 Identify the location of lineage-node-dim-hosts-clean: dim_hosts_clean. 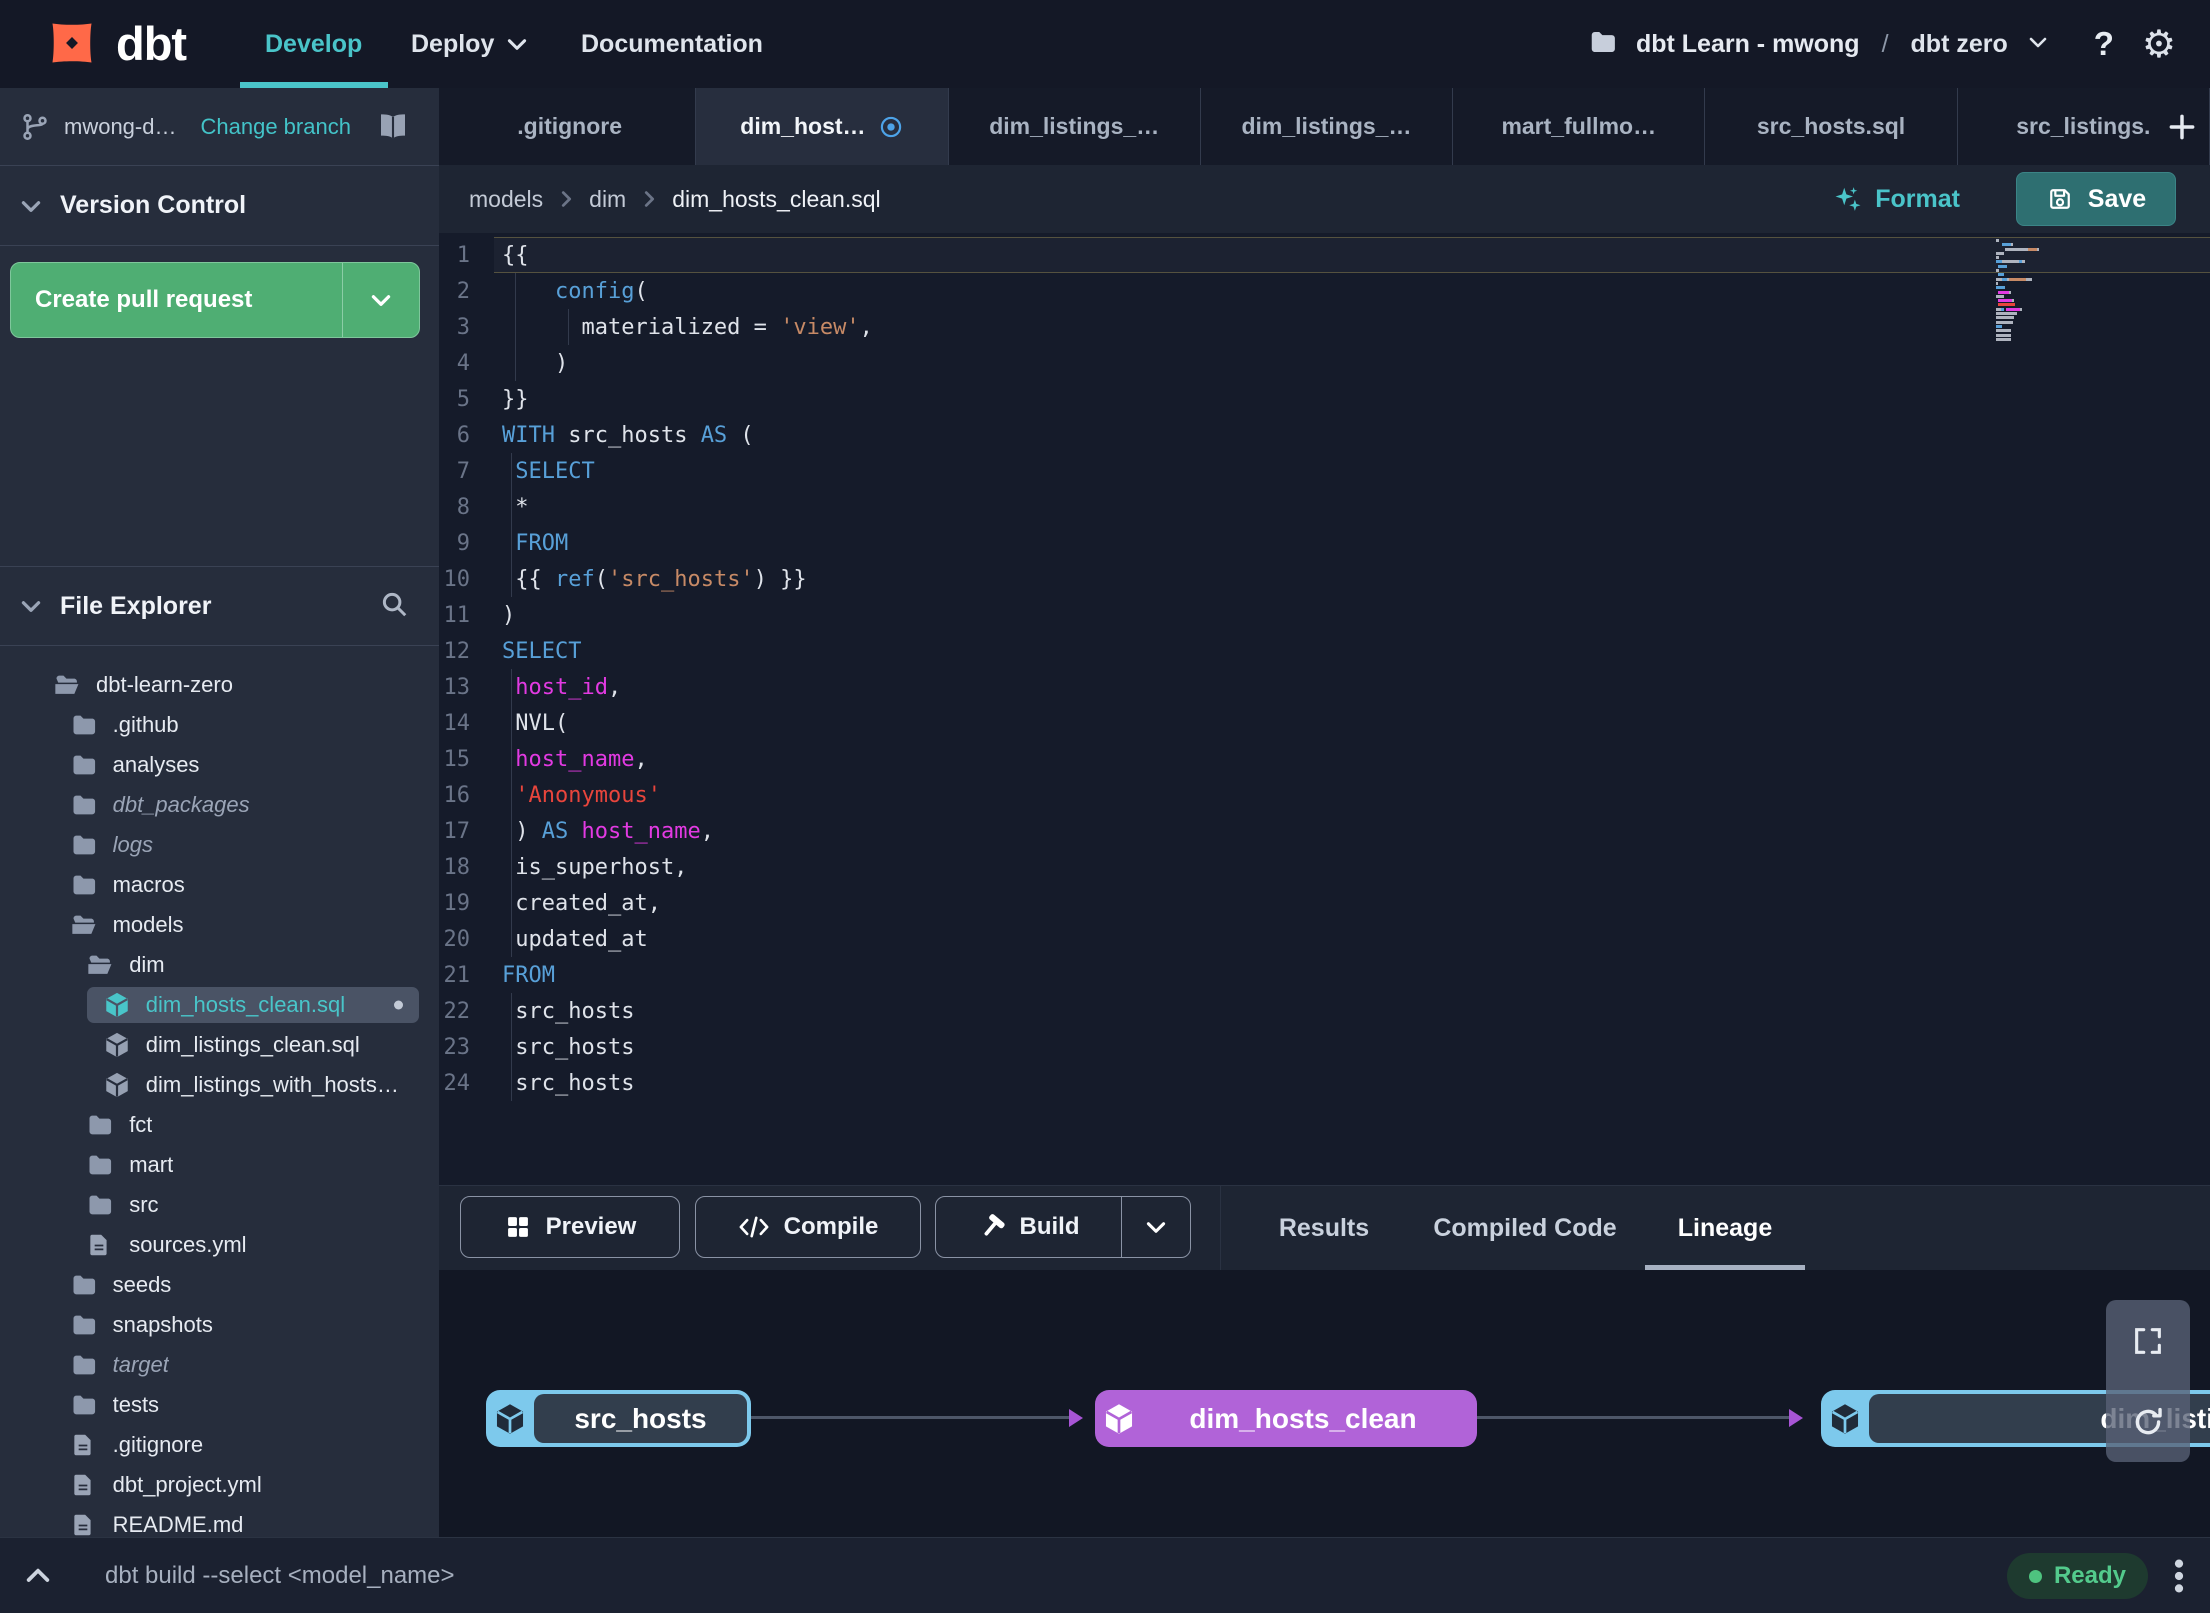
(1286, 1418).